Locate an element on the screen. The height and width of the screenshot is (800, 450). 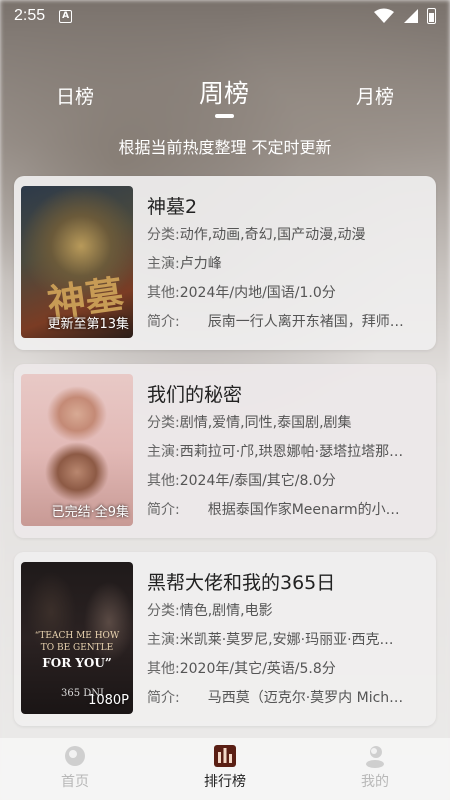
ranking-subtitle: 根据当前热度整理 不定时更新 is located at coordinates (225, 147).